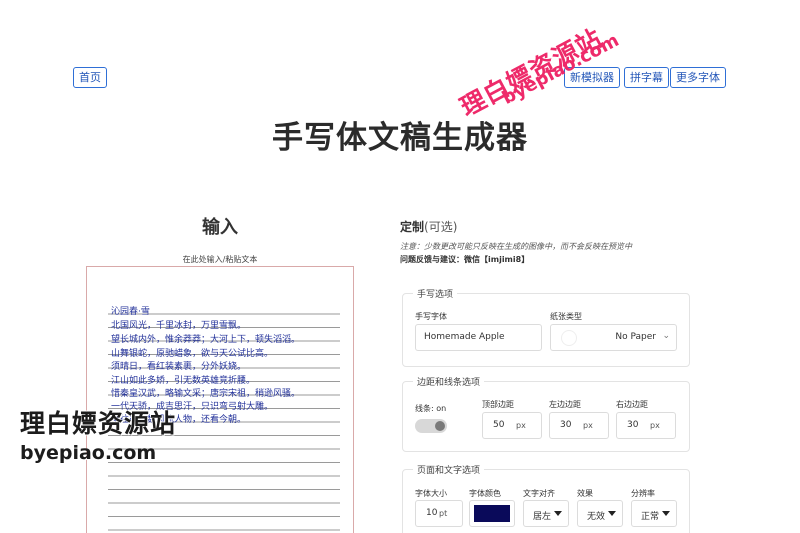  What do you see at coordinates (512, 425) in the screenshot?
I see `top-margin-input: 50 px` at bounding box center [512, 425].